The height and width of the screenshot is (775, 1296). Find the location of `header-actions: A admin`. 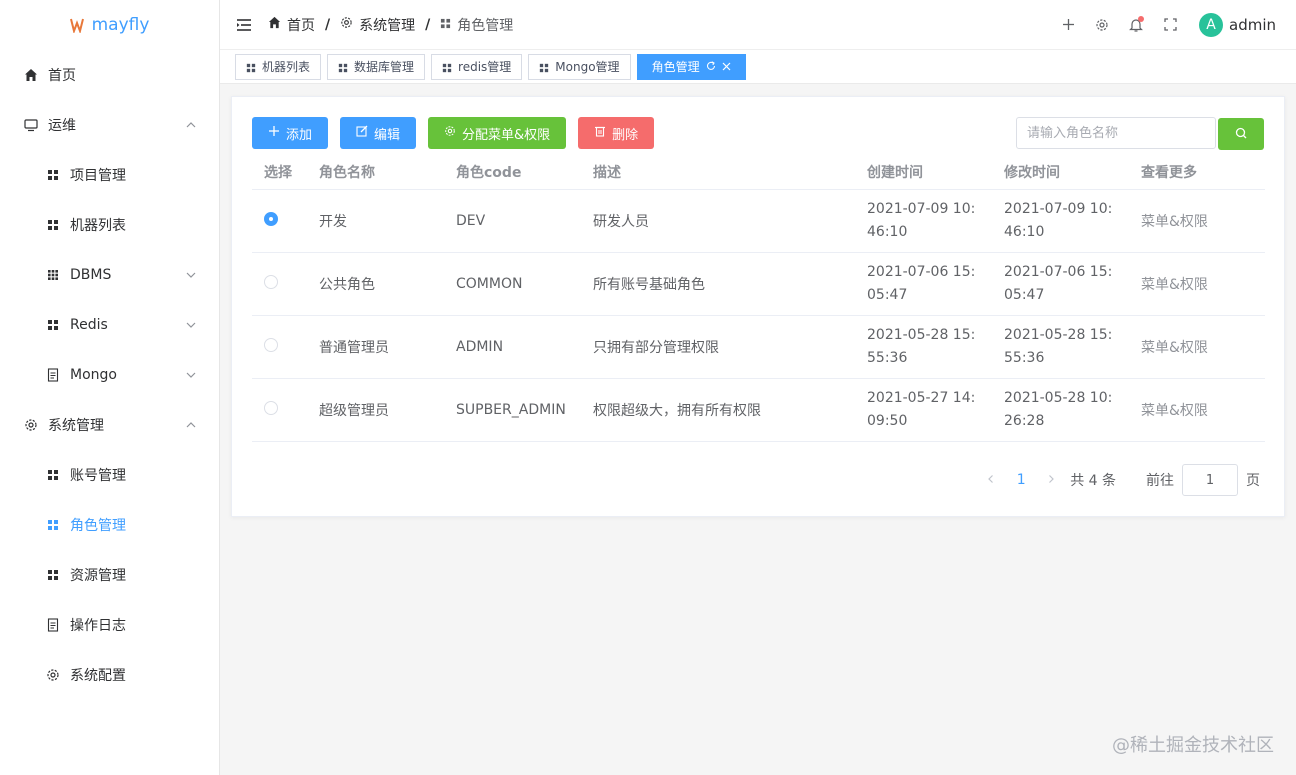

header-actions: A admin is located at coordinates (1163, 25).